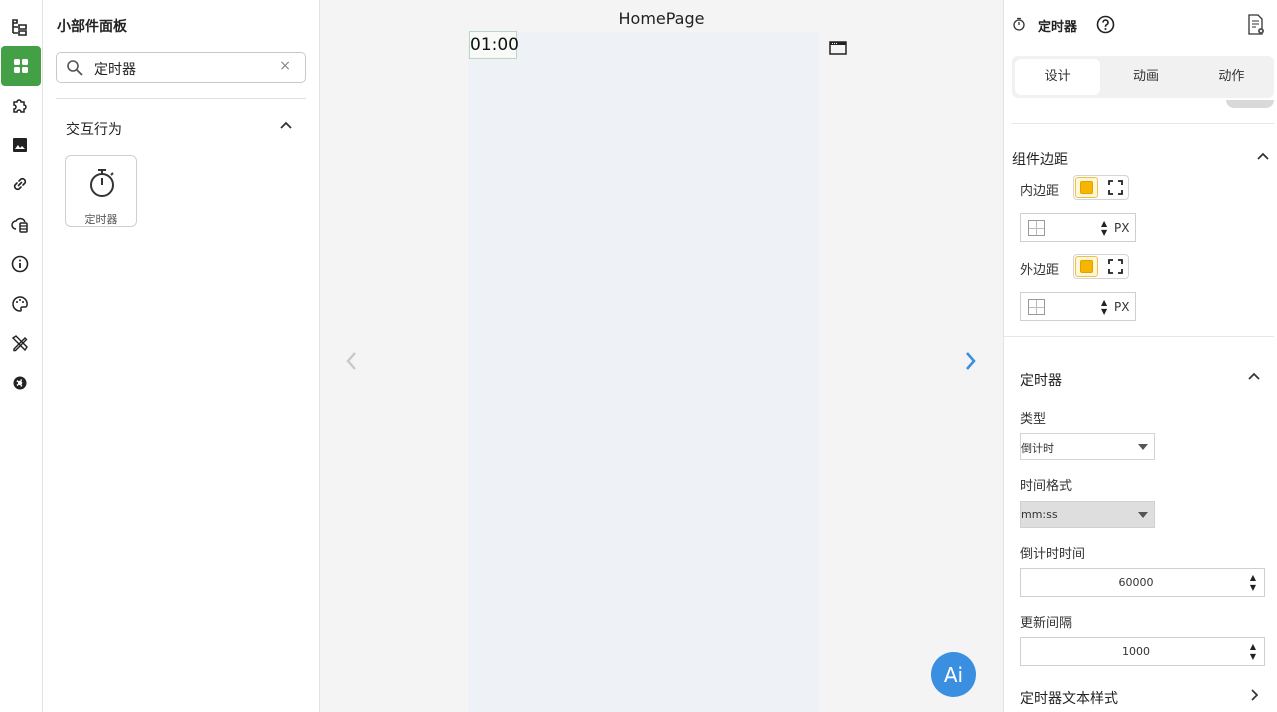  What do you see at coordinates (1078, 306) in the screenshot?
I see `margin-input: ▲ ▼ PX` at bounding box center [1078, 306].